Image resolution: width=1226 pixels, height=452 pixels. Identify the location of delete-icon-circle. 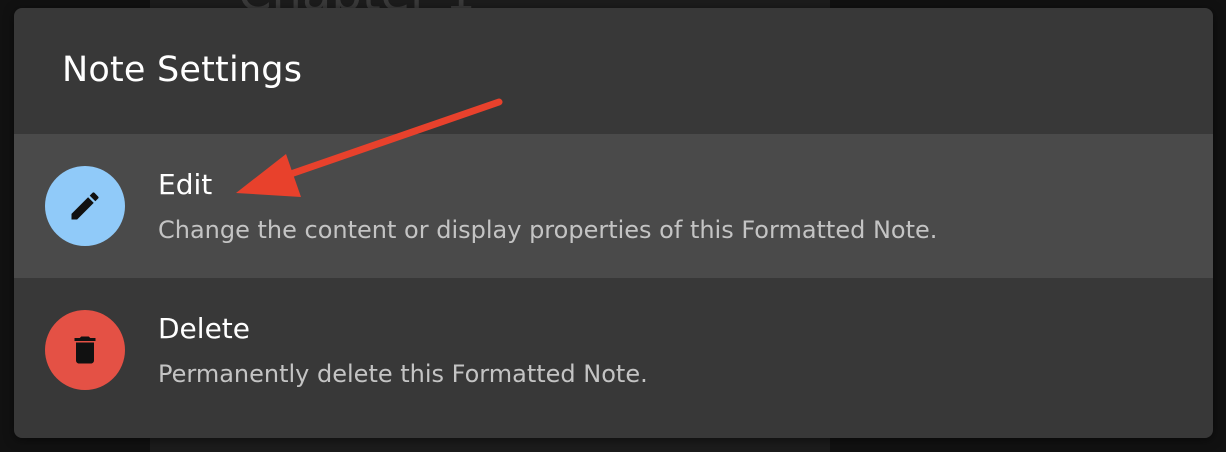
(85, 350).